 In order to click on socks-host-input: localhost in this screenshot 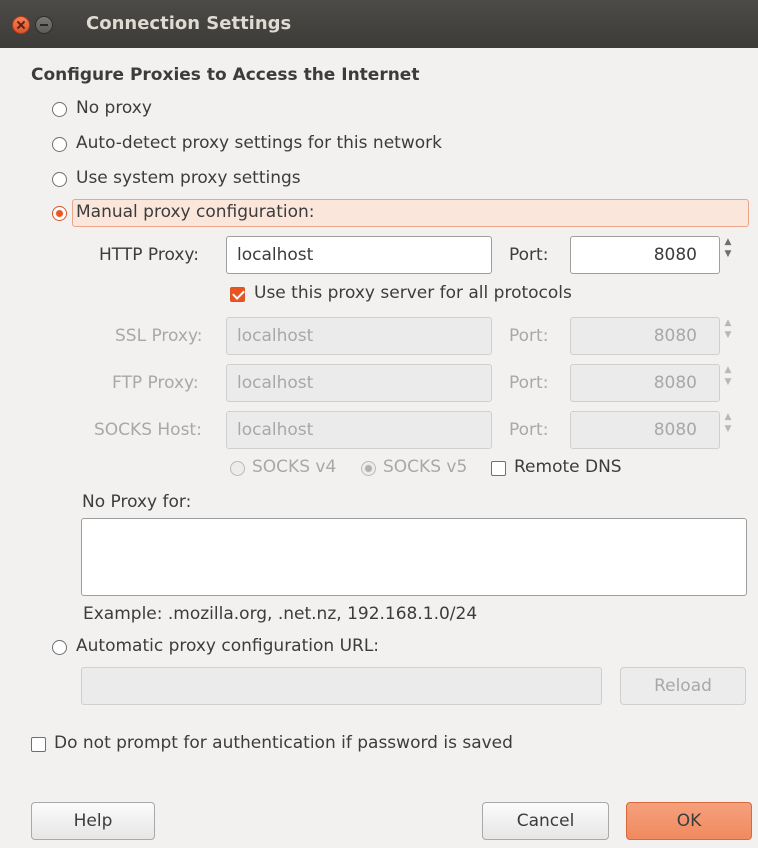, I will do `click(359, 430)`.